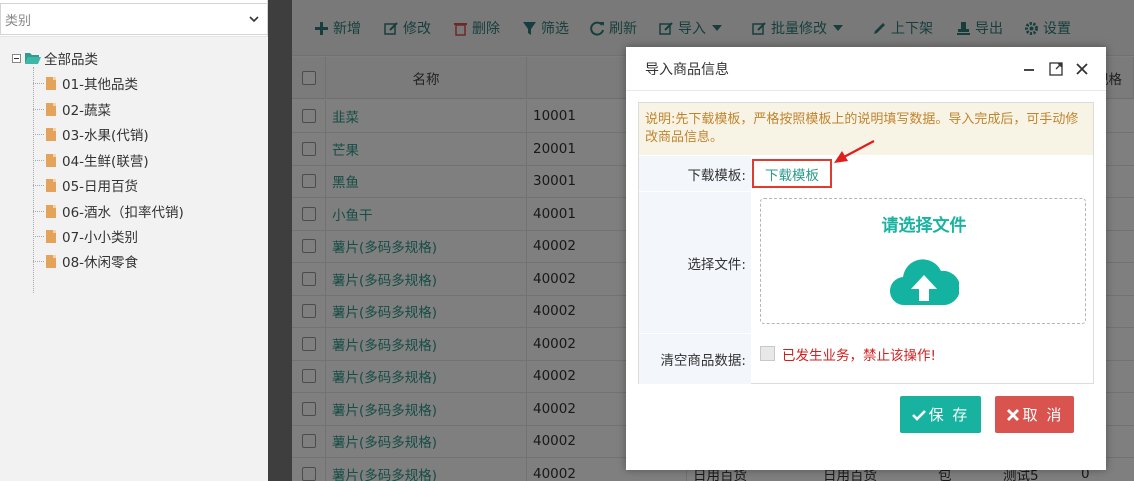  Describe the element at coordinates (123, 213) in the screenshot. I see `tree-item-label: 06-酒水（扣率代销)` at that location.